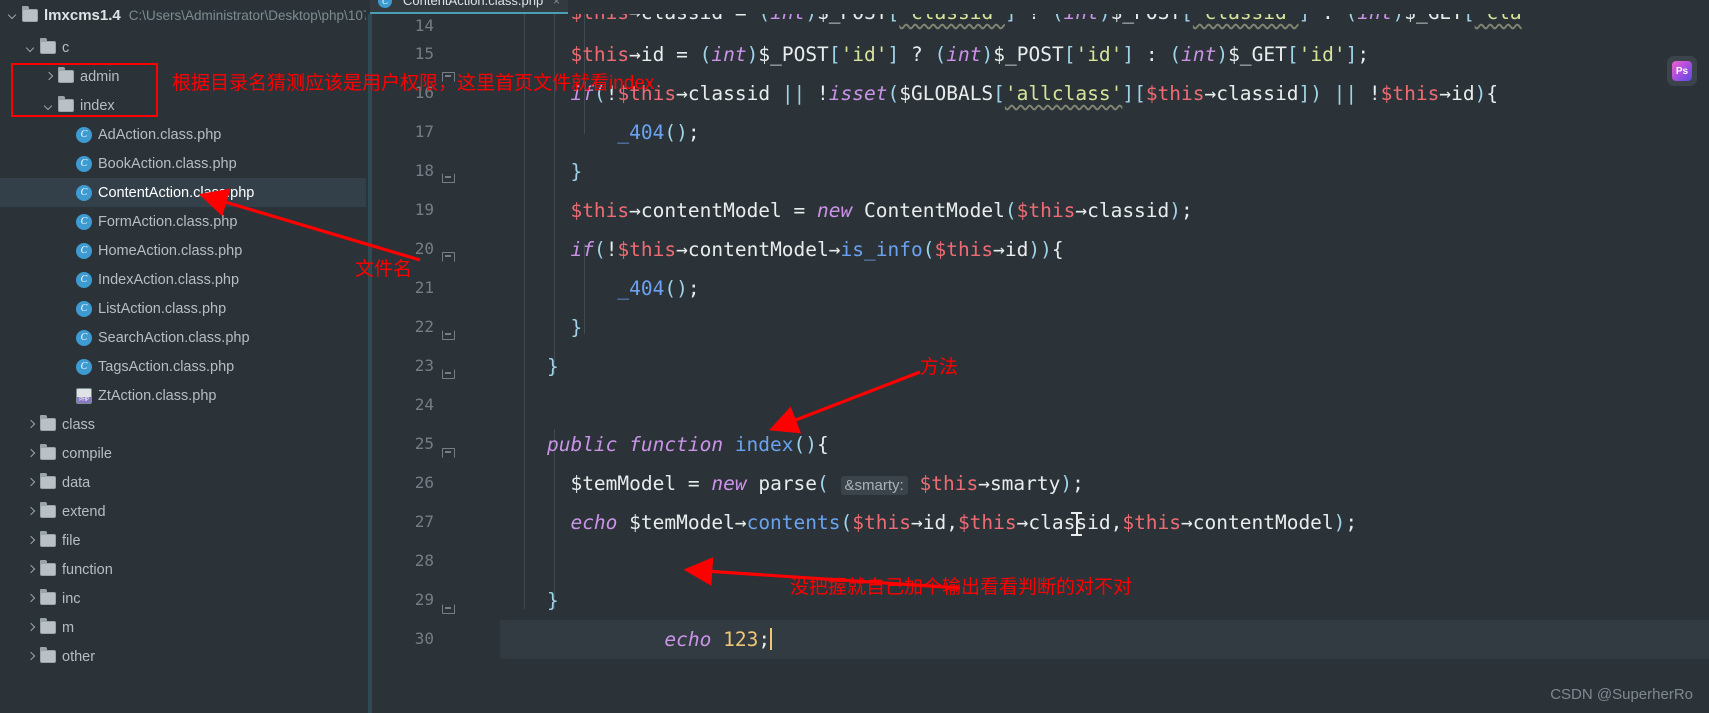 The height and width of the screenshot is (713, 1709). Describe the element at coordinates (183, 598) in the screenshot. I see `tree-item-inc: inc` at that location.